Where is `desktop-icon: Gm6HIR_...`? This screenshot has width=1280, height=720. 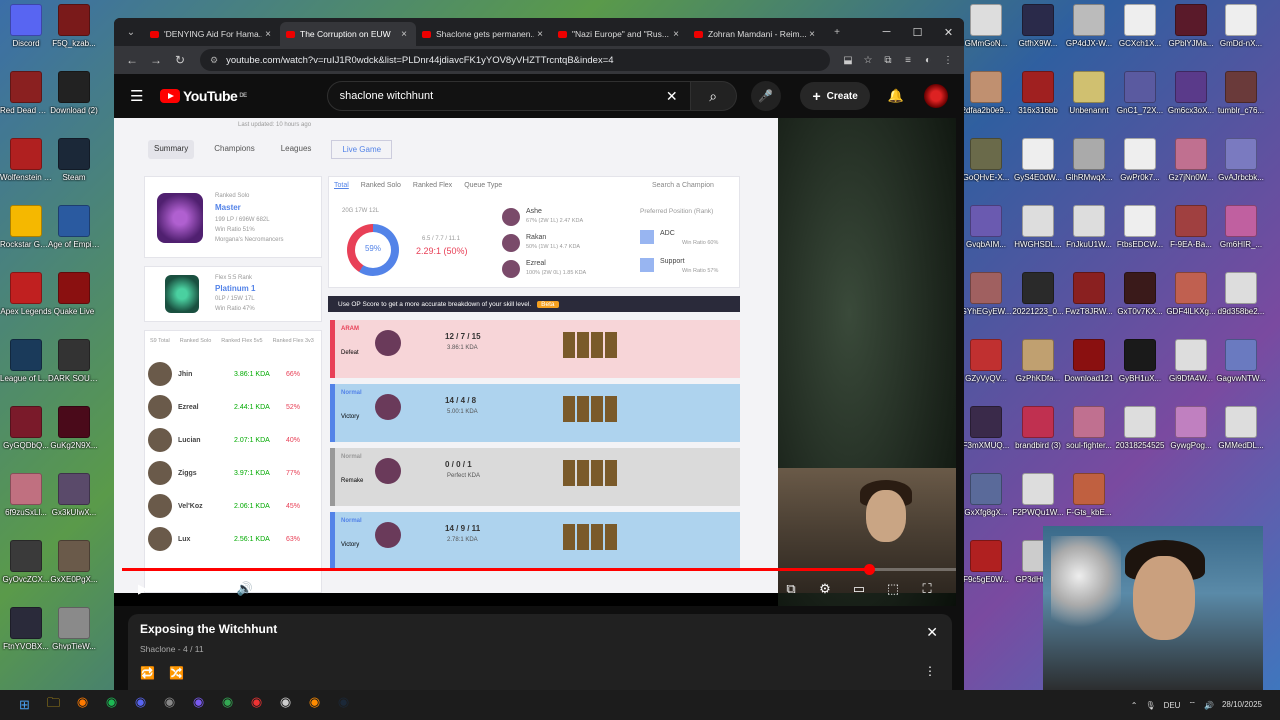
desktop-icon: Gm6HIR_... is located at coordinates (1241, 227).